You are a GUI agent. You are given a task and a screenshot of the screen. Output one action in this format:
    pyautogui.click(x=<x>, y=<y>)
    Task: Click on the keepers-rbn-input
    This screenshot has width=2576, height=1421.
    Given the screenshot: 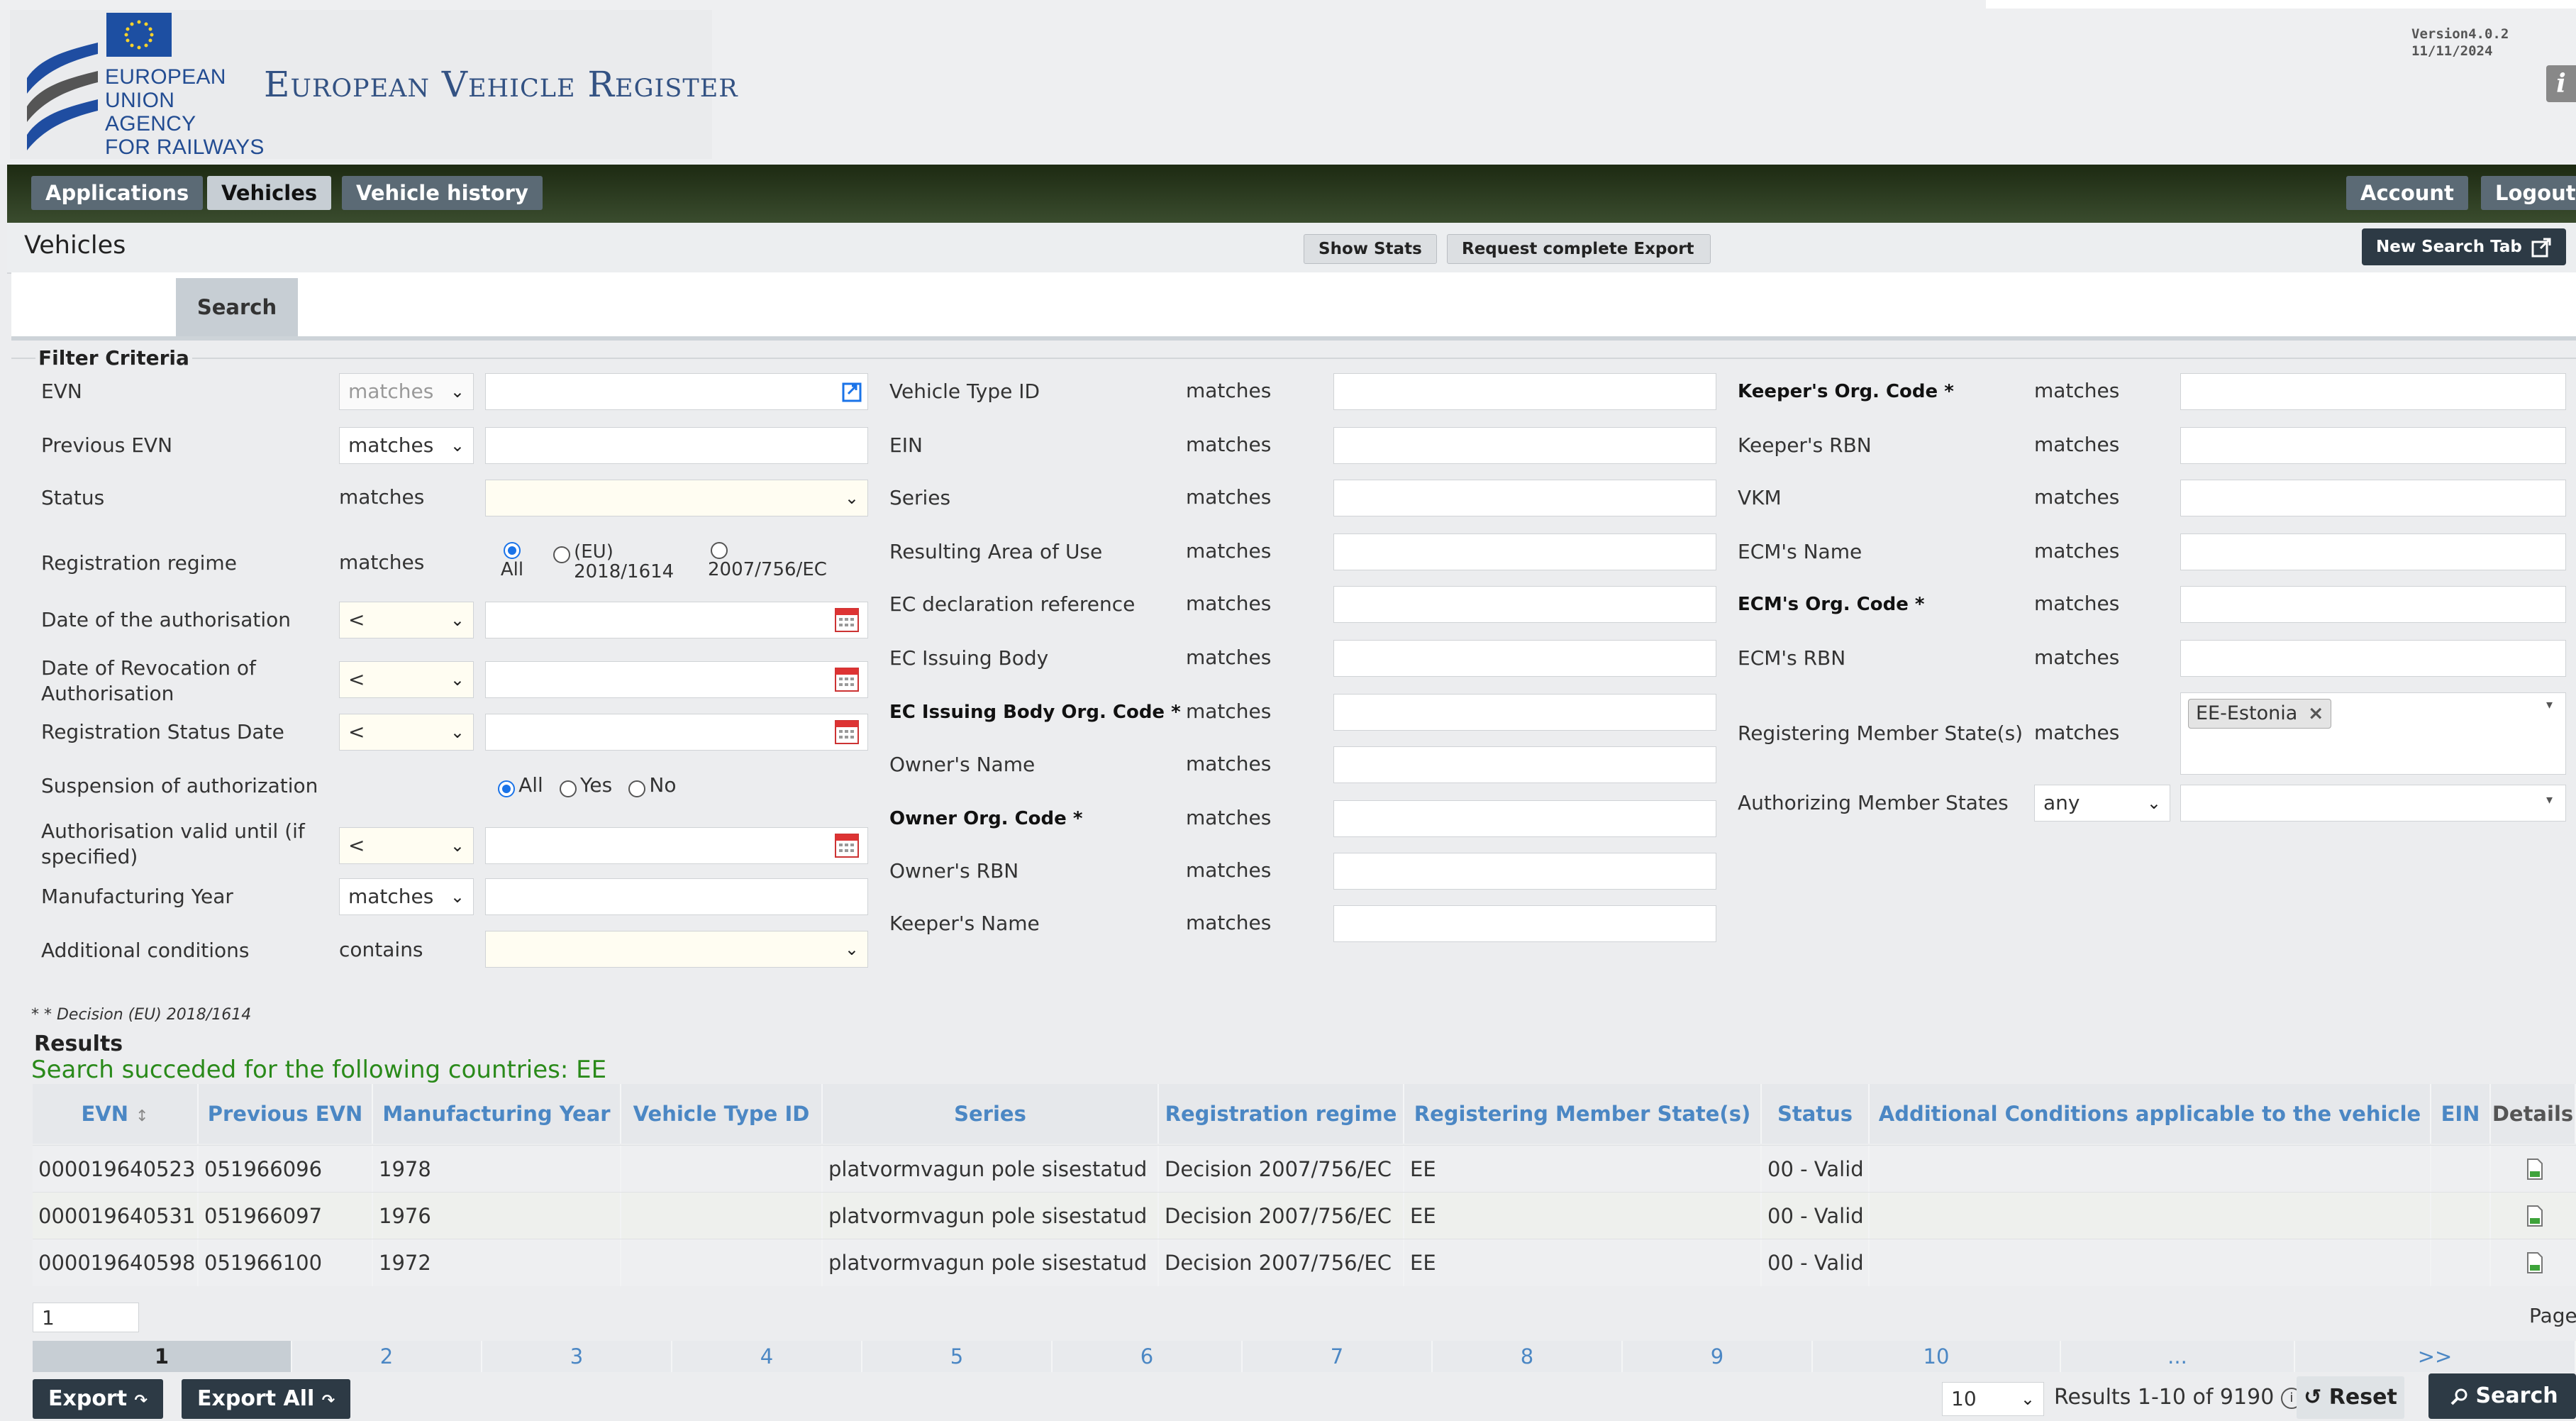 What is the action you would take?
    pyautogui.click(x=2373, y=446)
    